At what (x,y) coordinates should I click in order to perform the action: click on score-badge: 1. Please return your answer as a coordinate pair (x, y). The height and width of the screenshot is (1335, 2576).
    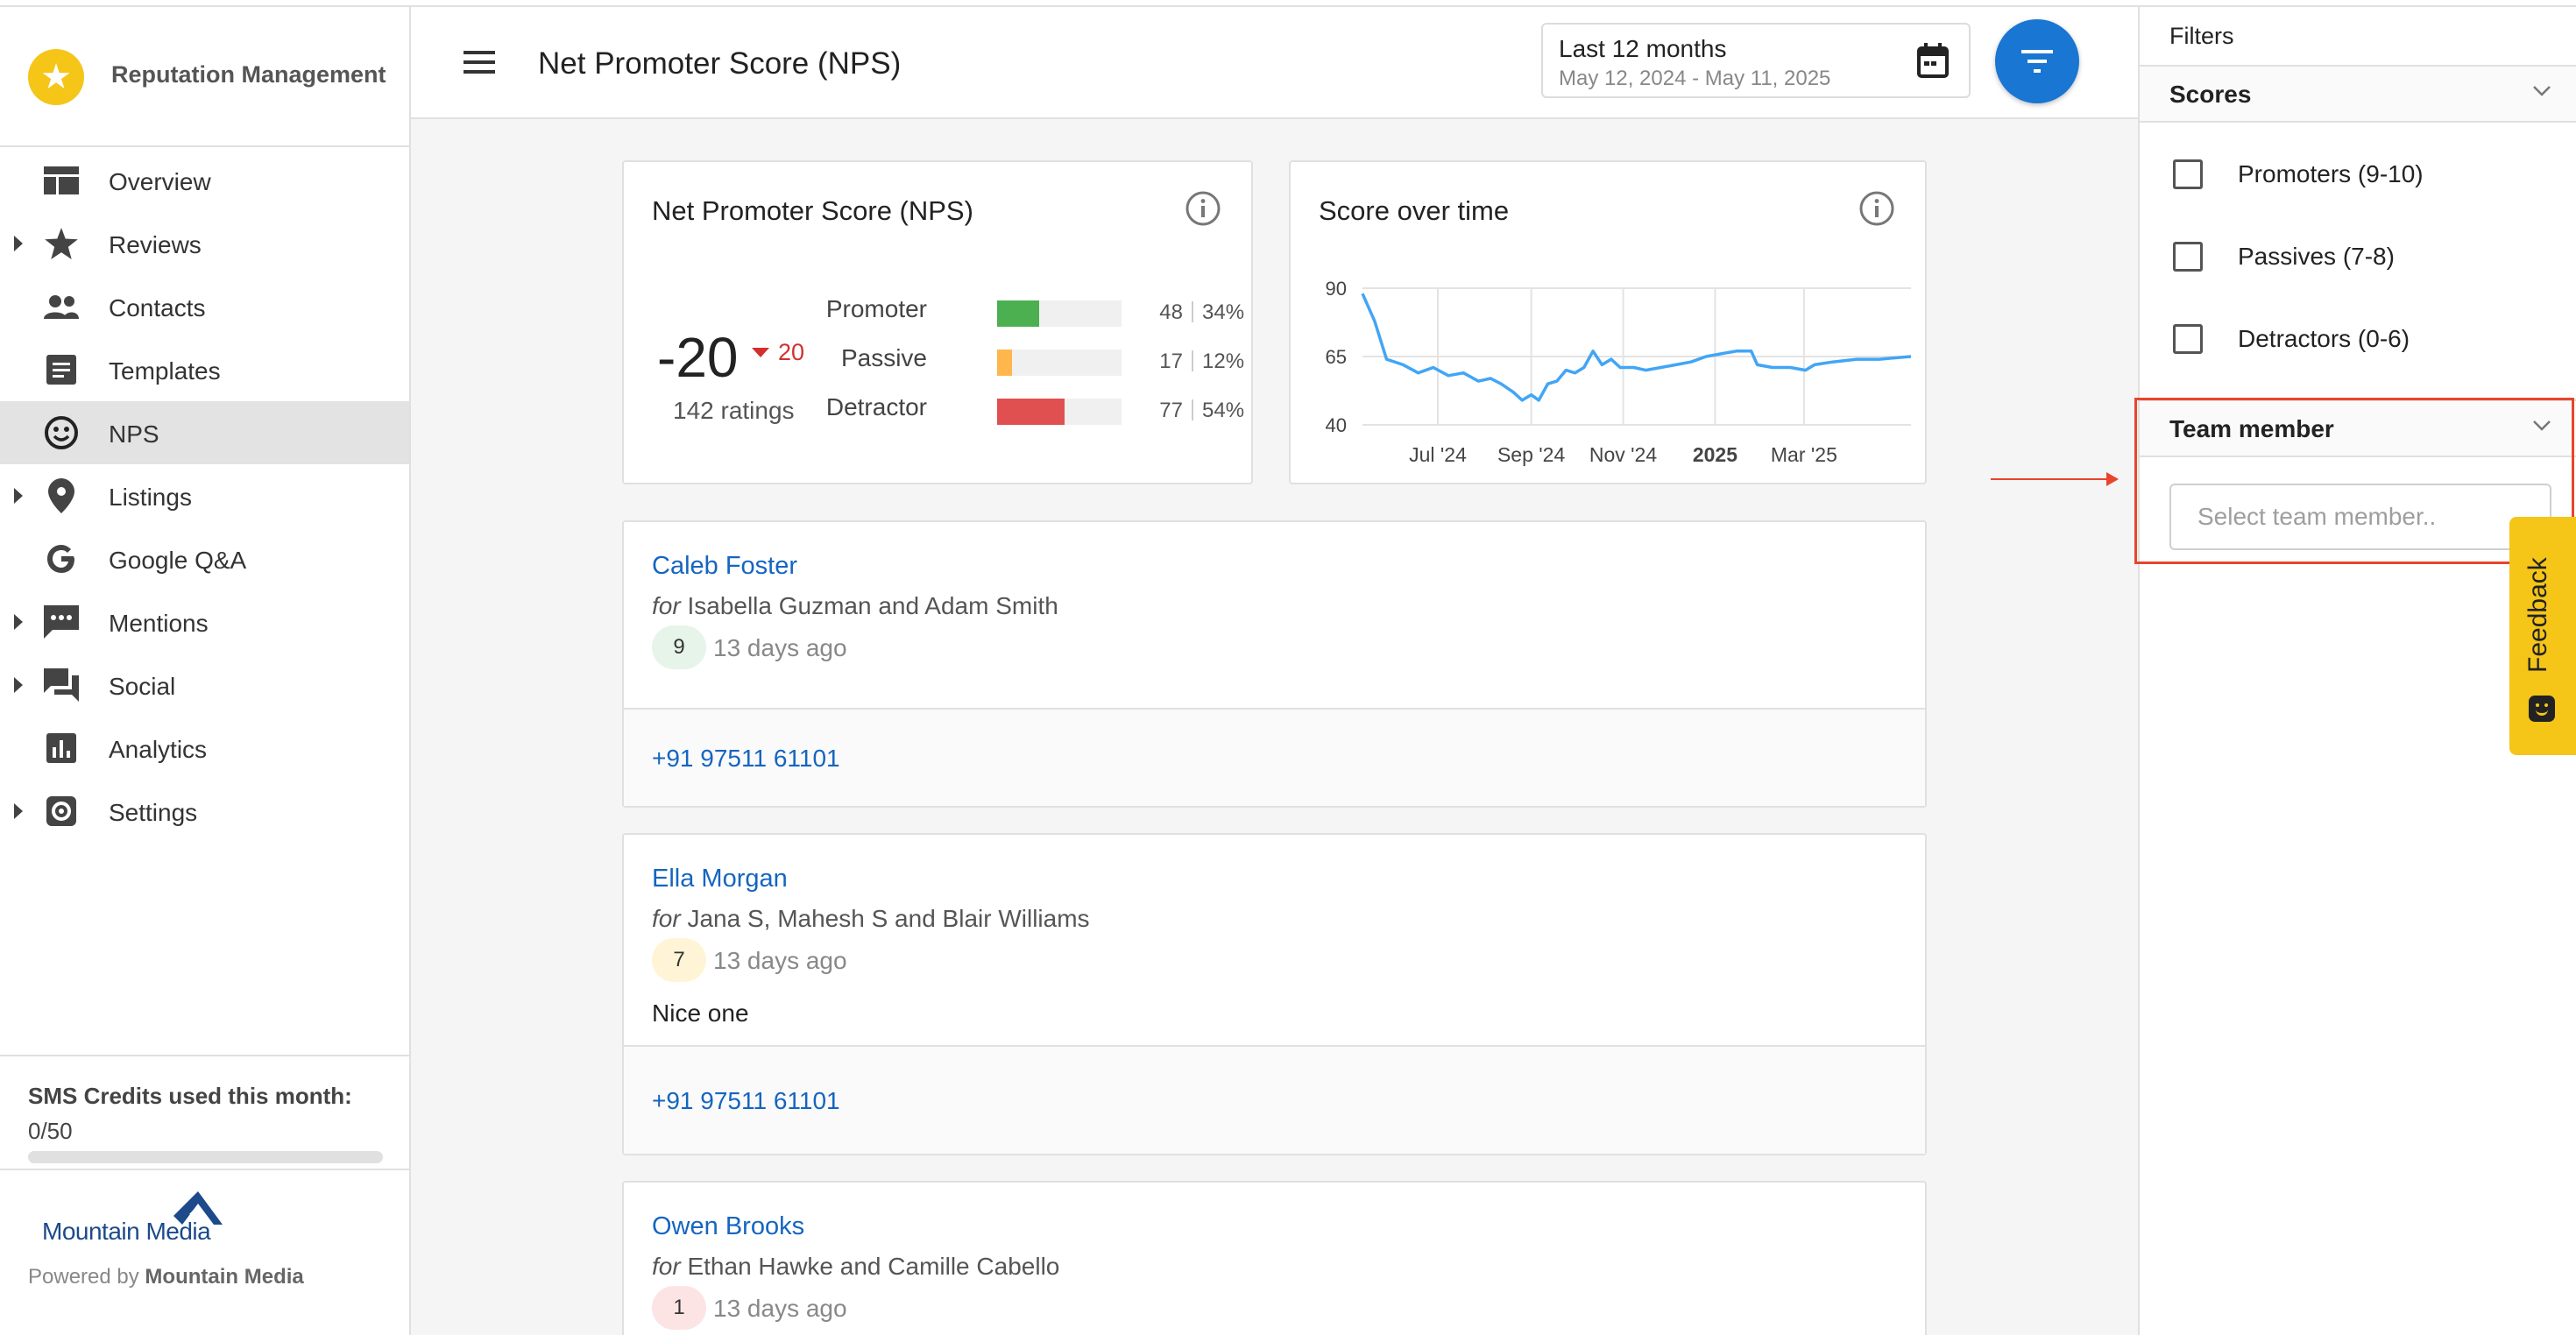
    Looking at the image, I should click on (679, 1308).